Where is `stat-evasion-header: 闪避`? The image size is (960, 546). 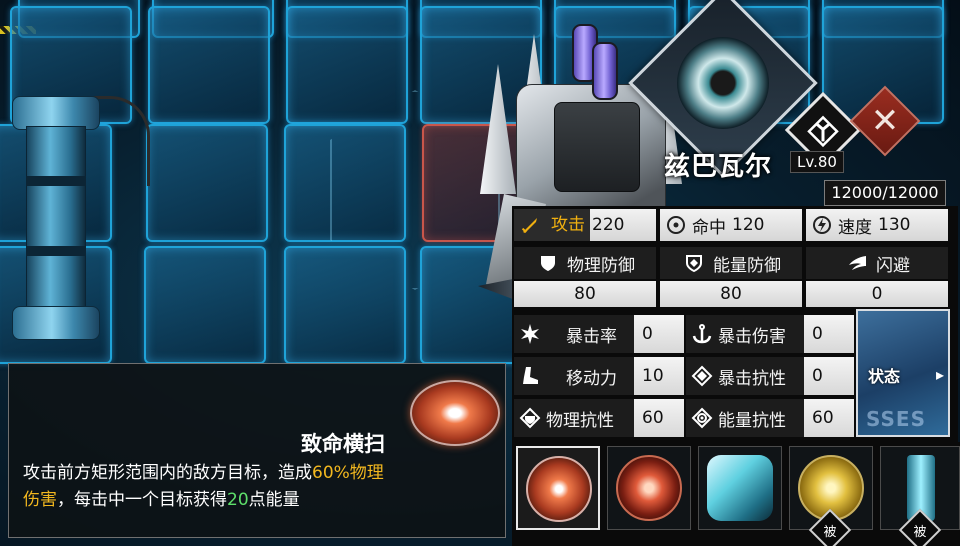
stat-evasion-header: 闪避 is located at coordinates (877, 263).